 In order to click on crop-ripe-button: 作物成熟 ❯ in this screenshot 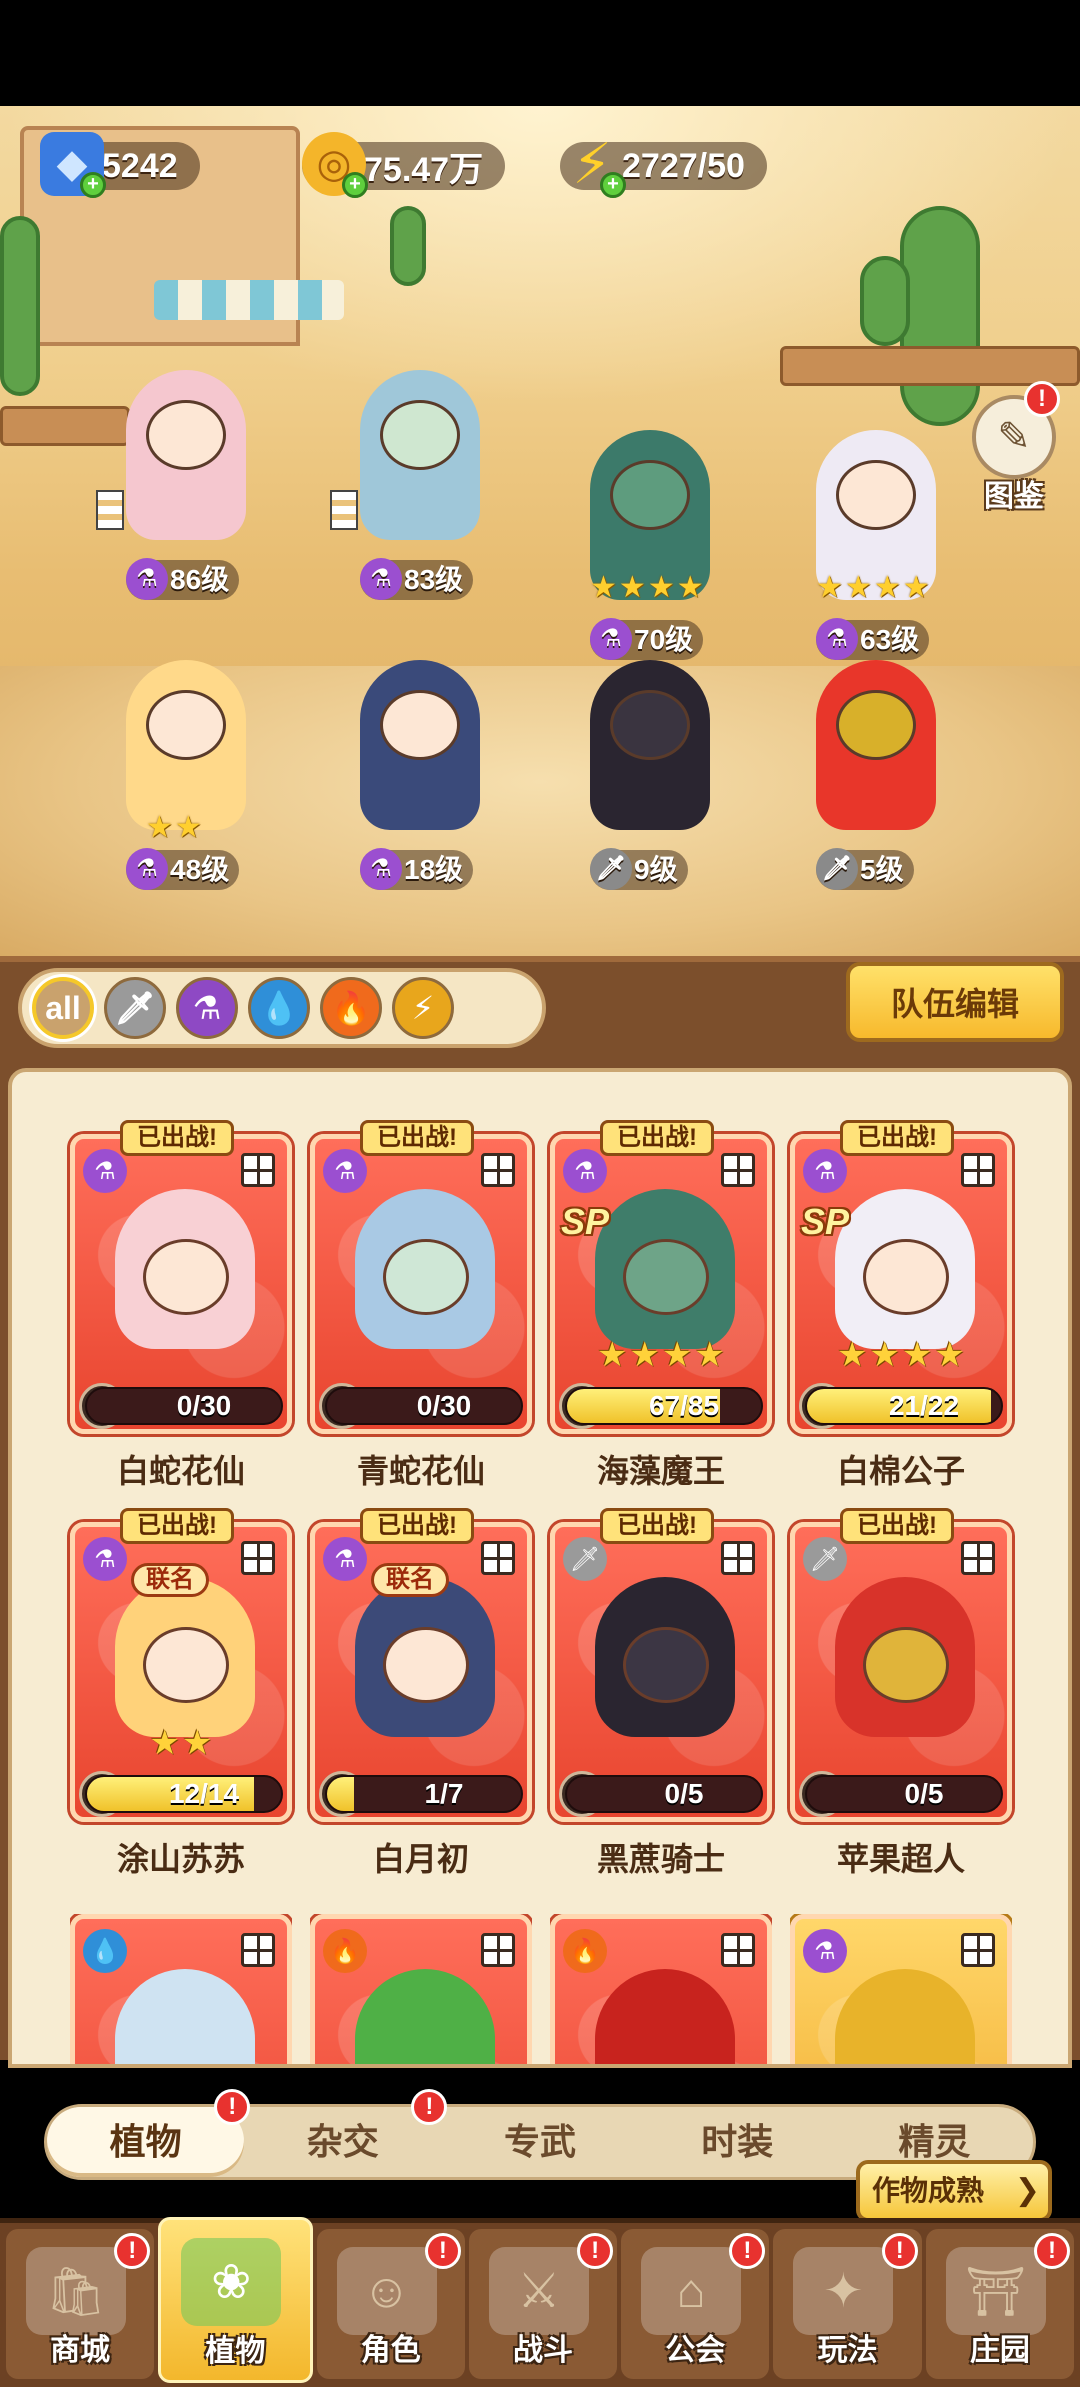, I will do `click(954, 2191)`.